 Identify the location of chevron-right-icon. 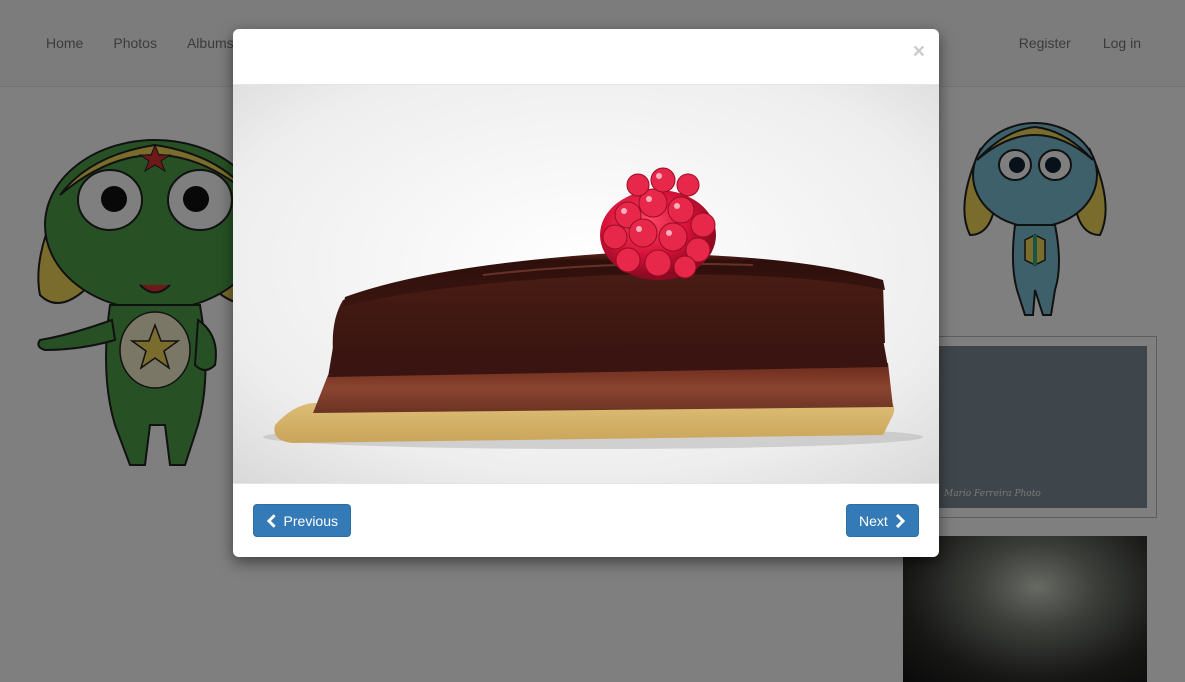
(900, 520).